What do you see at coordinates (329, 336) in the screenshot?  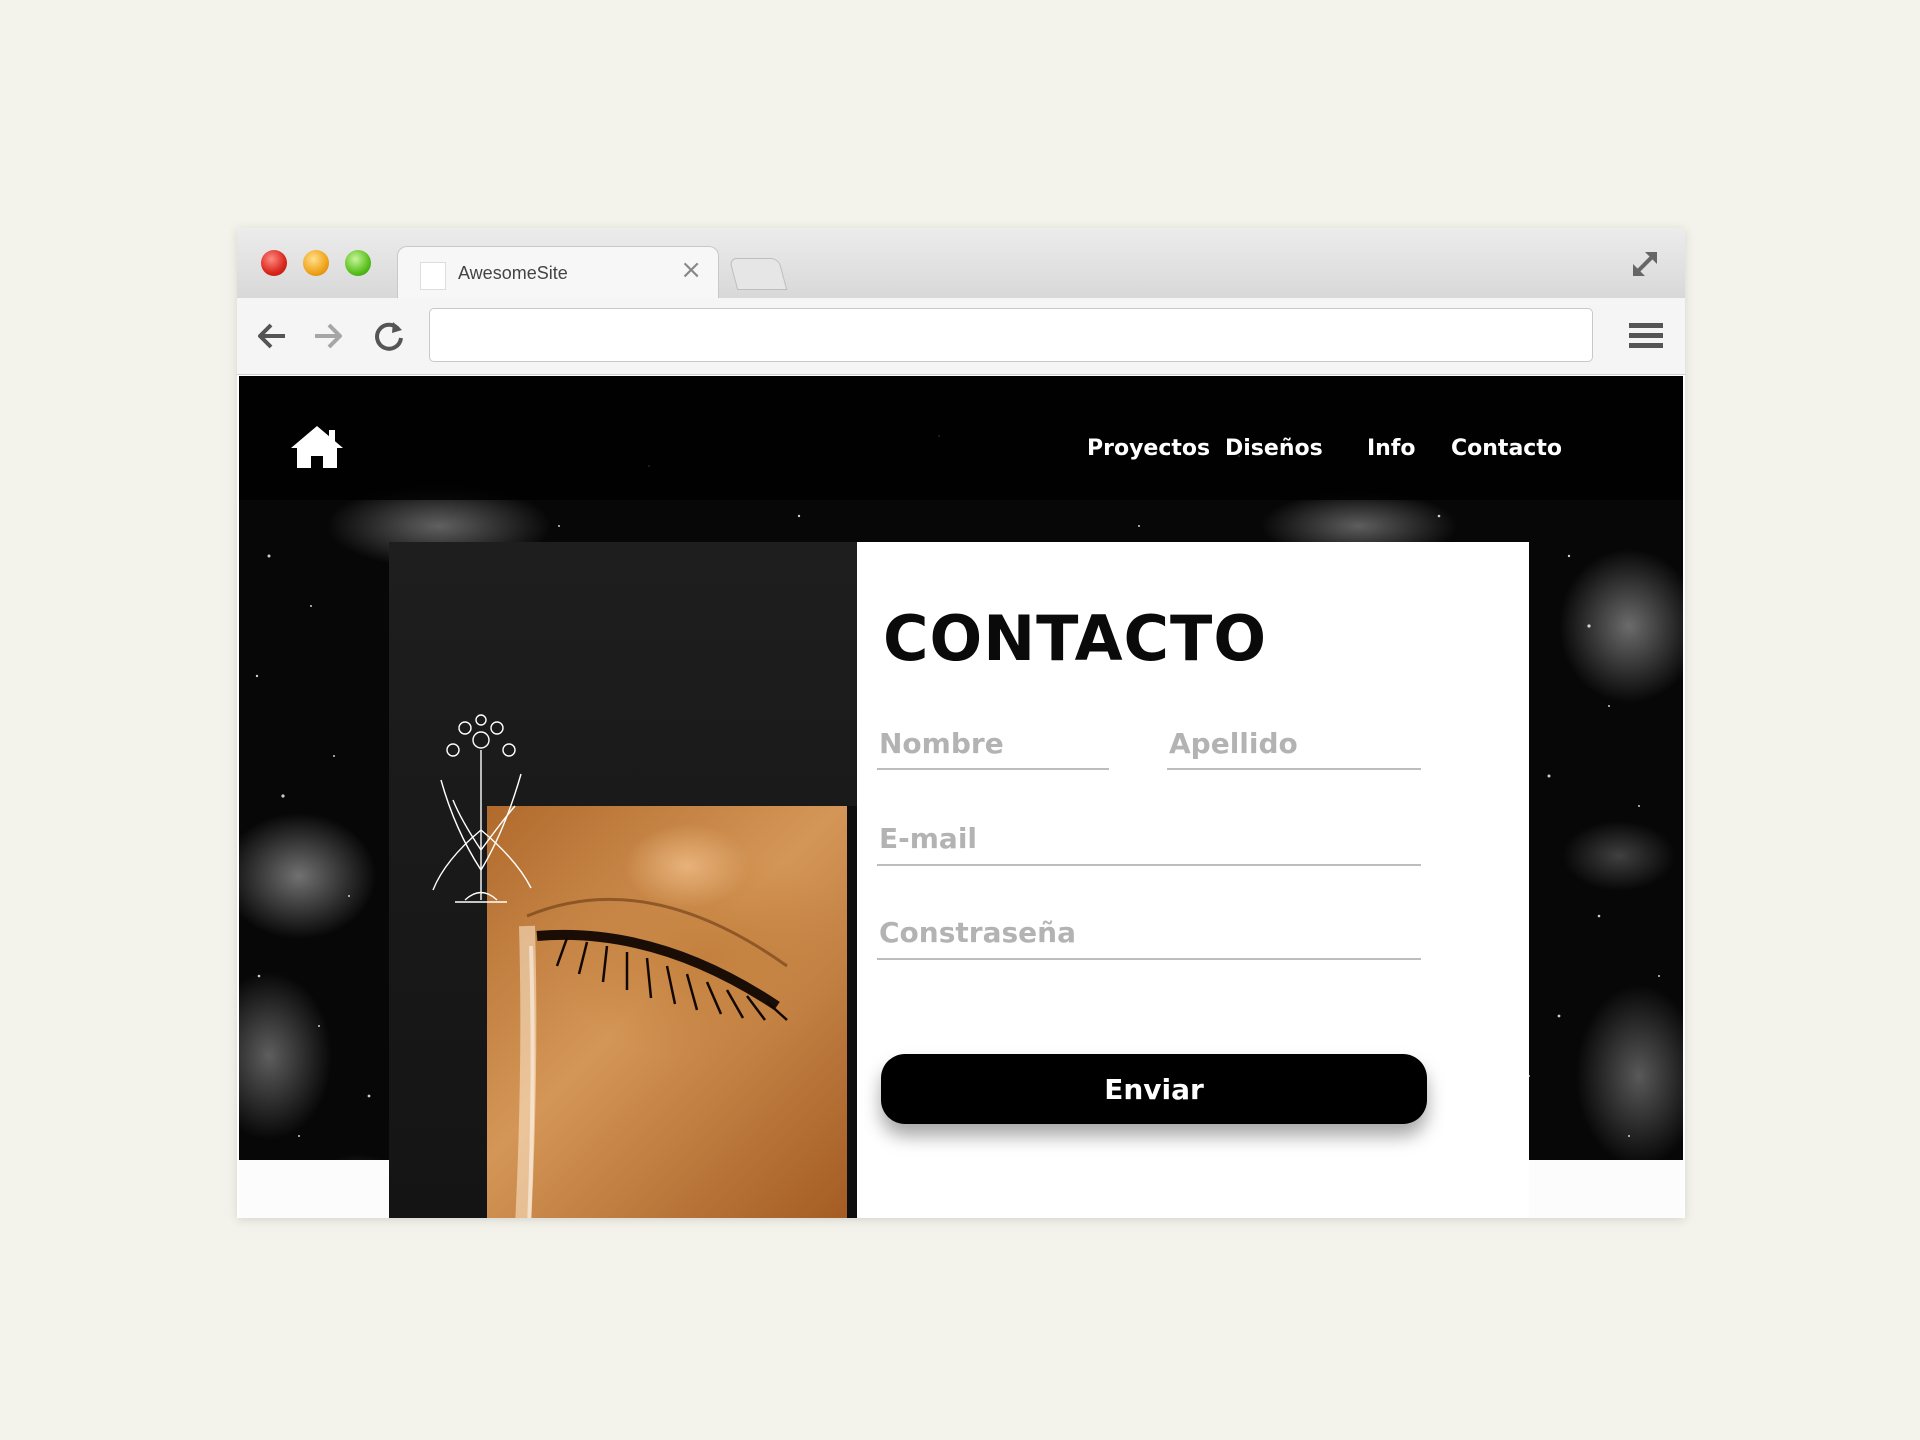 I see `arrow-right-icon` at bounding box center [329, 336].